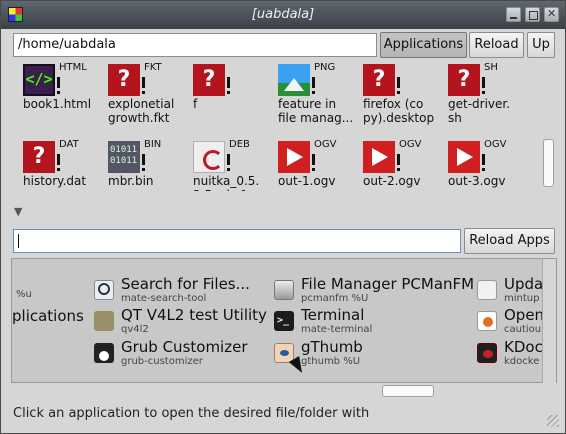  I want to click on resize-grip-icon, so click(553, 421).